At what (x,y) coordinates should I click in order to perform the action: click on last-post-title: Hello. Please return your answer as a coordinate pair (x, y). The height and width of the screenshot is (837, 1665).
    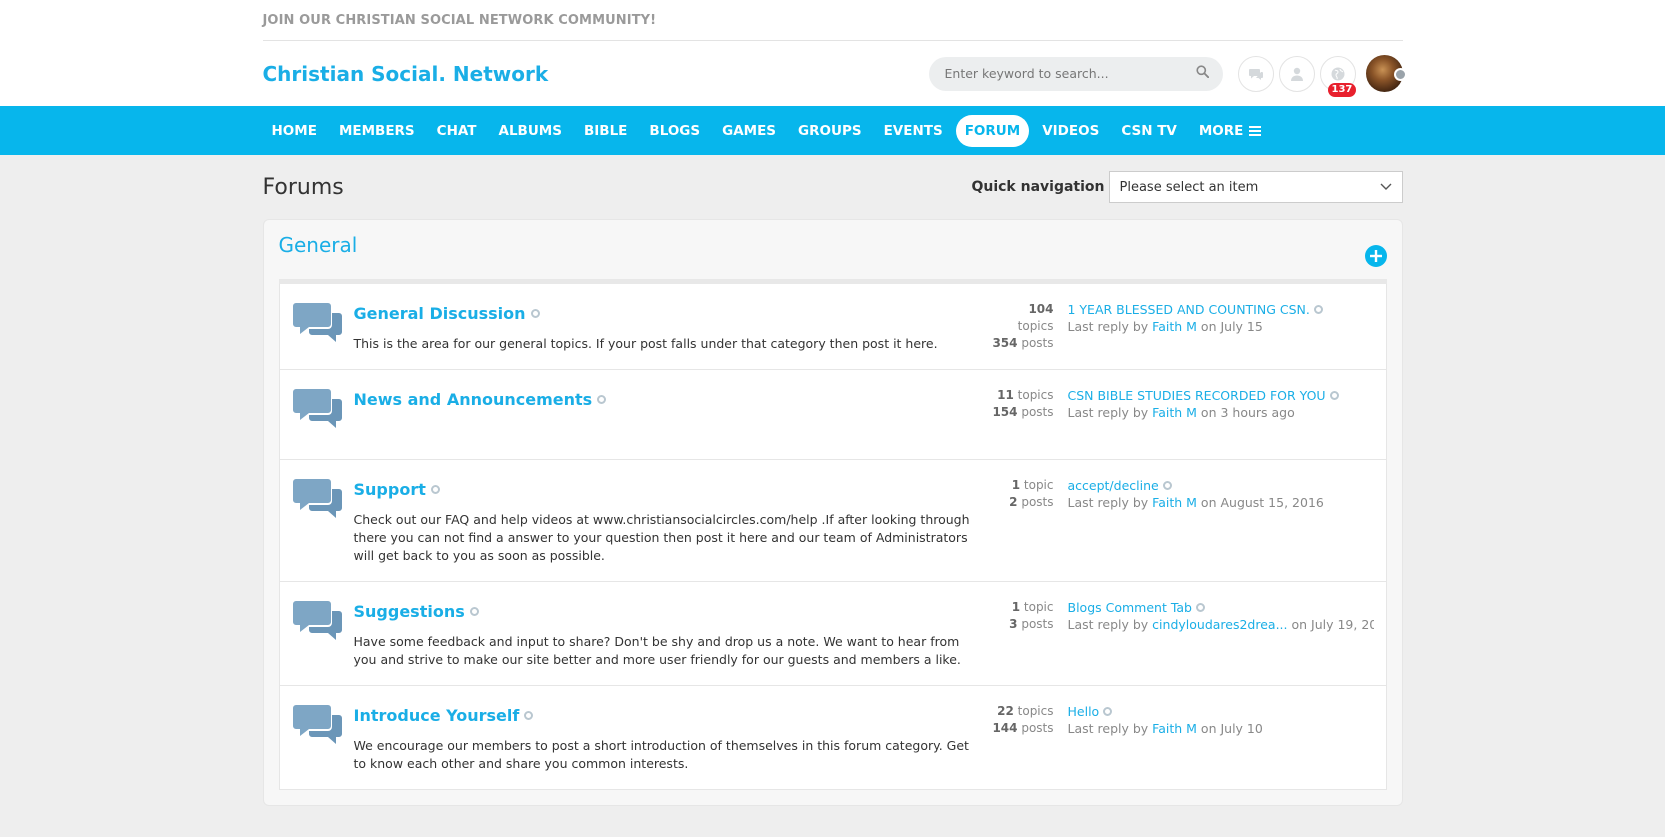
    Looking at the image, I should click on (1221, 711).